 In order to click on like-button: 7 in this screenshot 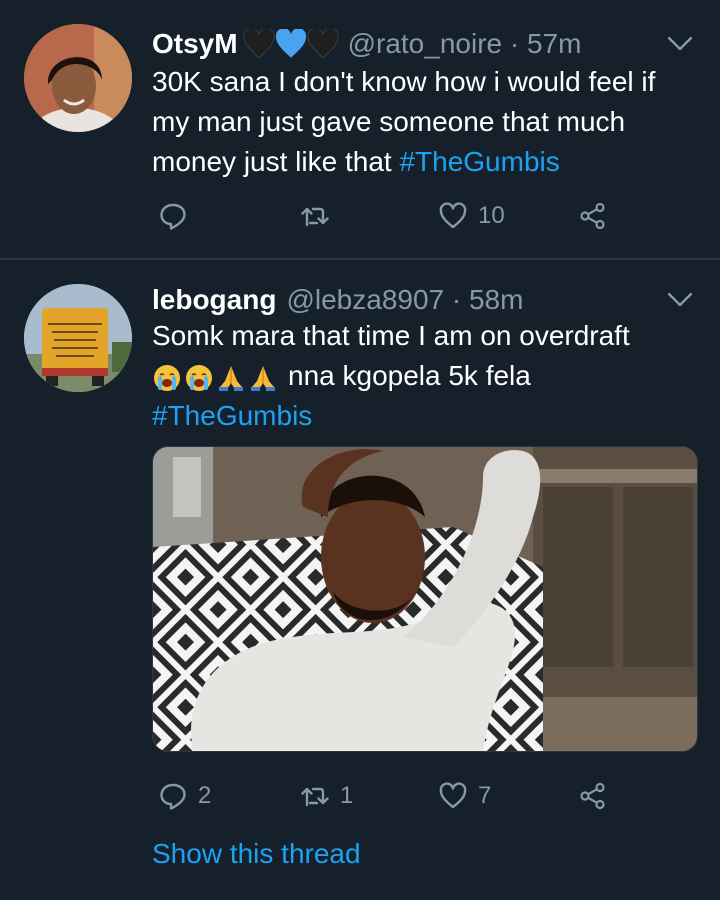, I will do `click(464, 796)`.